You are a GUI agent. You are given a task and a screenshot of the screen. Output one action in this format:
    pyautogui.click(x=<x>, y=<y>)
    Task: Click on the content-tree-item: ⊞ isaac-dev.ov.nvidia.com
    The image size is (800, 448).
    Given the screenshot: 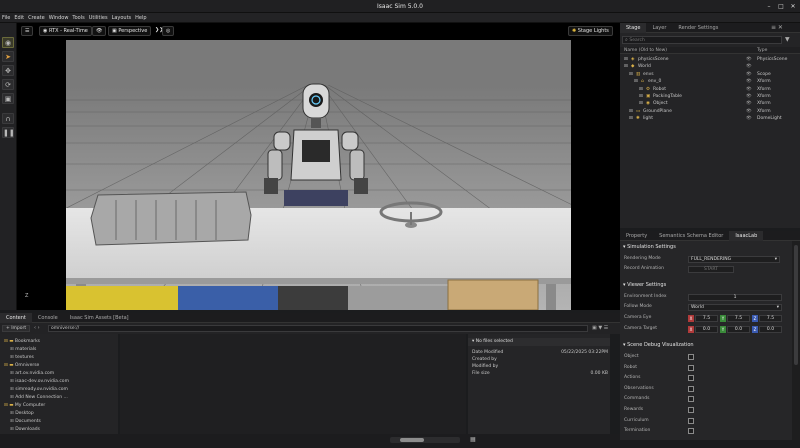 What is the action you would take?
    pyautogui.click(x=39, y=381)
    